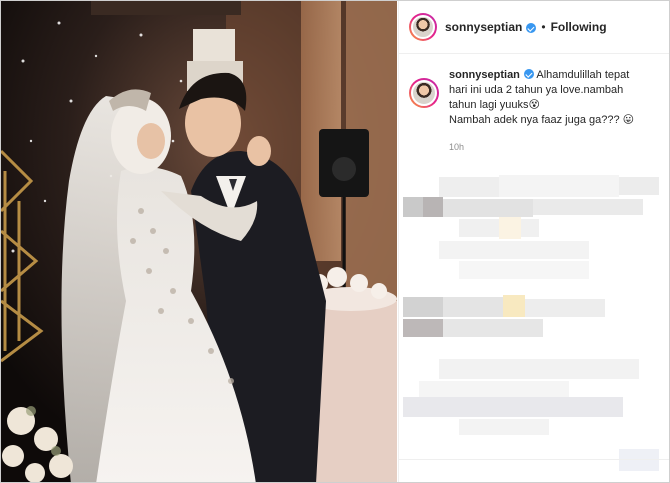  Describe the element at coordinates (583, 75) in the screenshot. I see `caption-text-line1: Alhamdulillah tepat` at that location.